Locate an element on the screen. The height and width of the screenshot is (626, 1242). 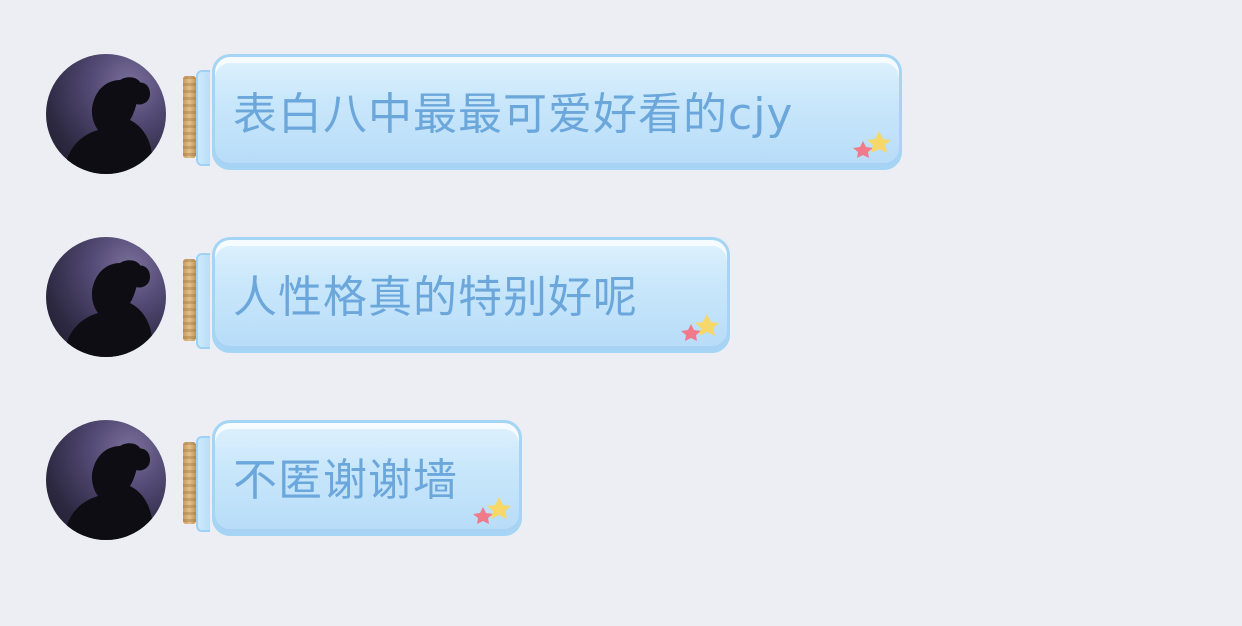
message-bubble: 表白八中最最可爱好看的cjy is located at coordinates (557, 112).